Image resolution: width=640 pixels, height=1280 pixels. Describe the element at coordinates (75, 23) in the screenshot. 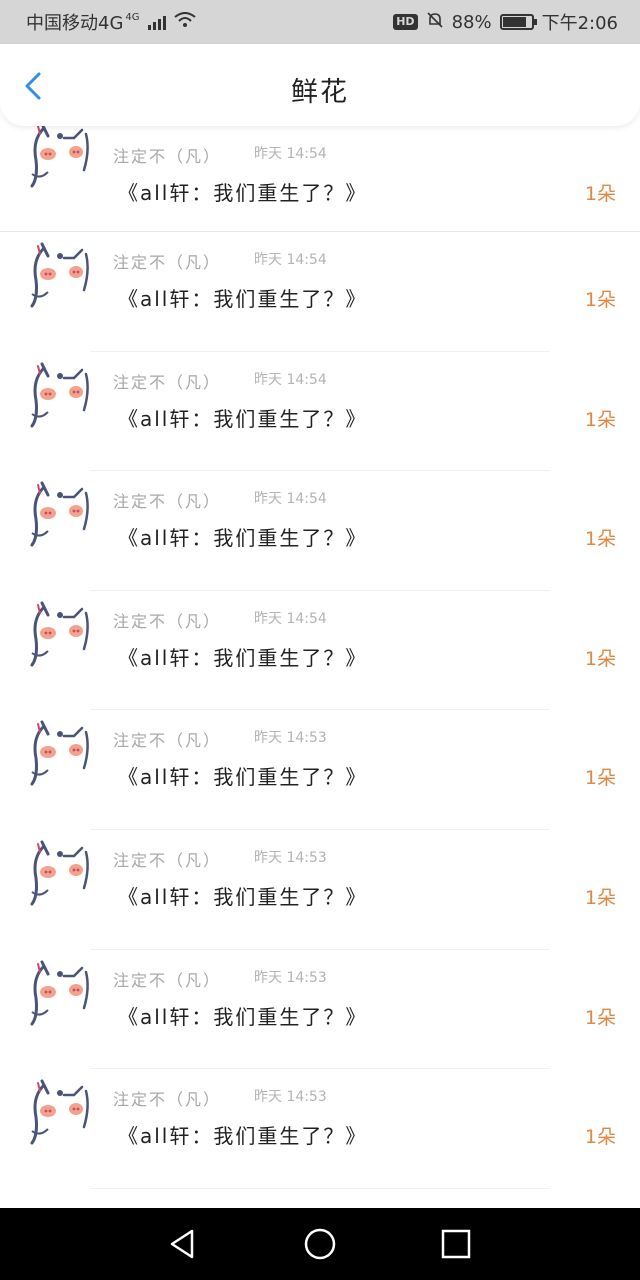

I see `carrier-label: 中国移动4G` at that location.